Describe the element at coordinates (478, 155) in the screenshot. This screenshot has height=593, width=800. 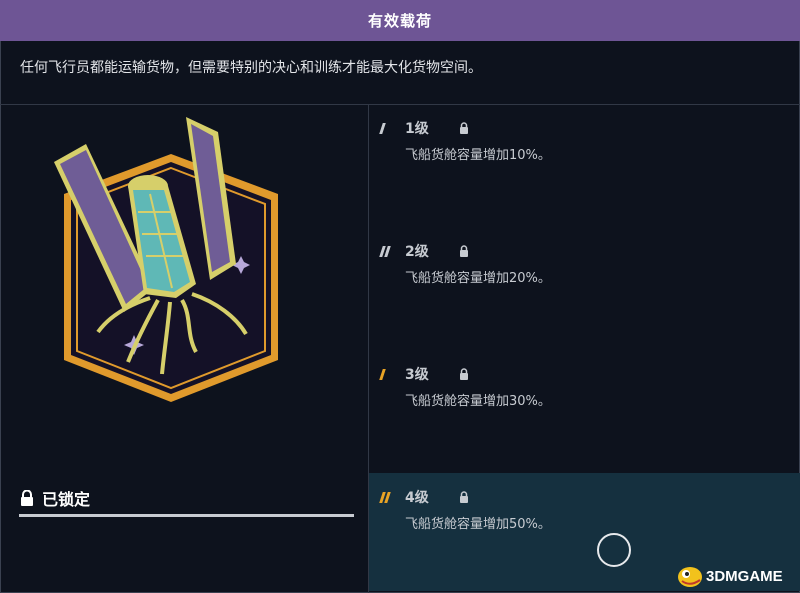
I see `level-description: 飞船货舱容量增加10%。` at that location.